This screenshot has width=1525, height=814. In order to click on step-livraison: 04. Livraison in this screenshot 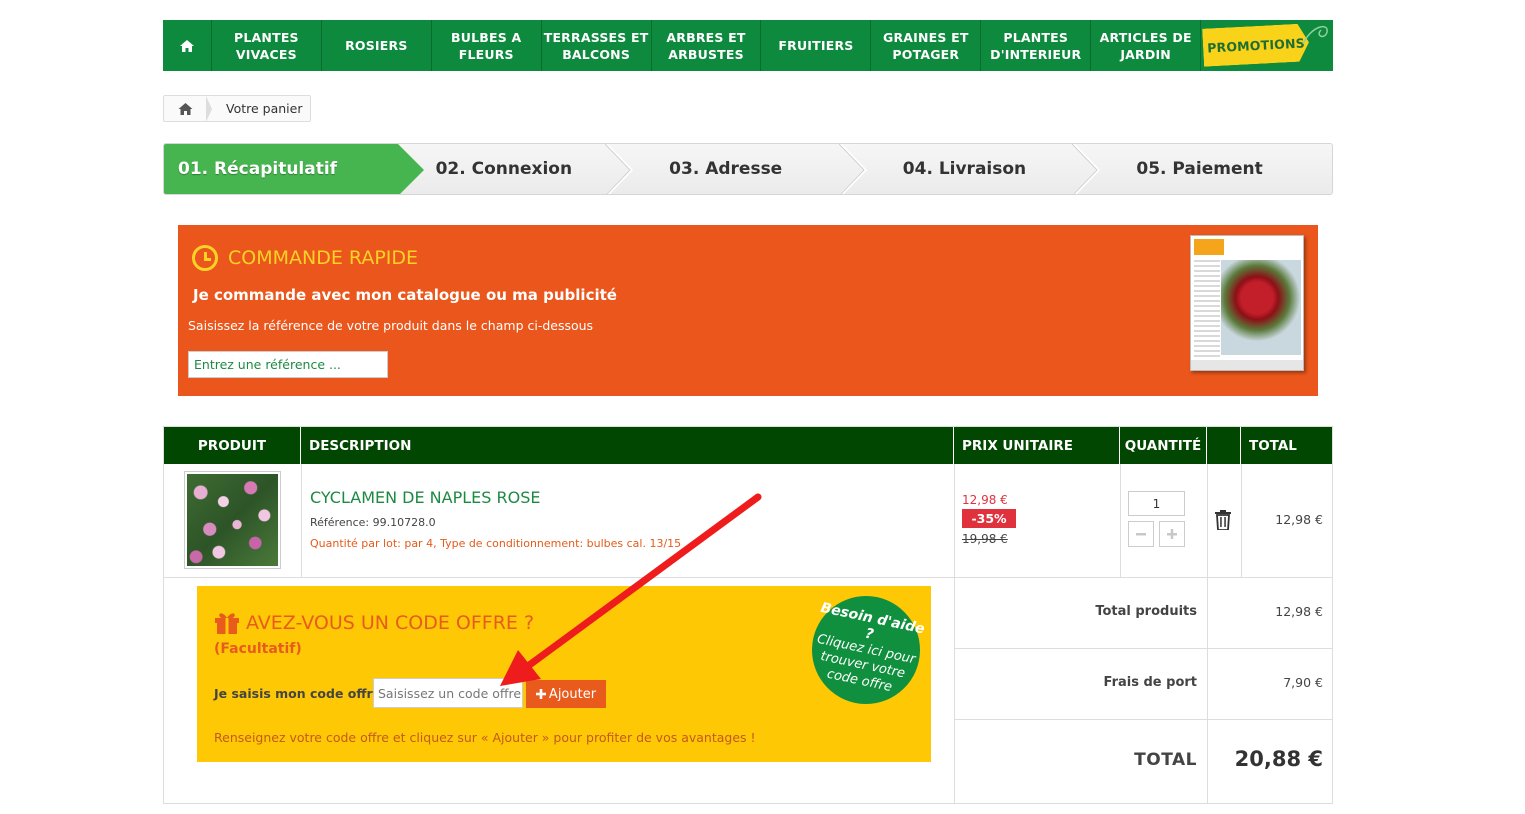, I will do `click(983, 169)`.